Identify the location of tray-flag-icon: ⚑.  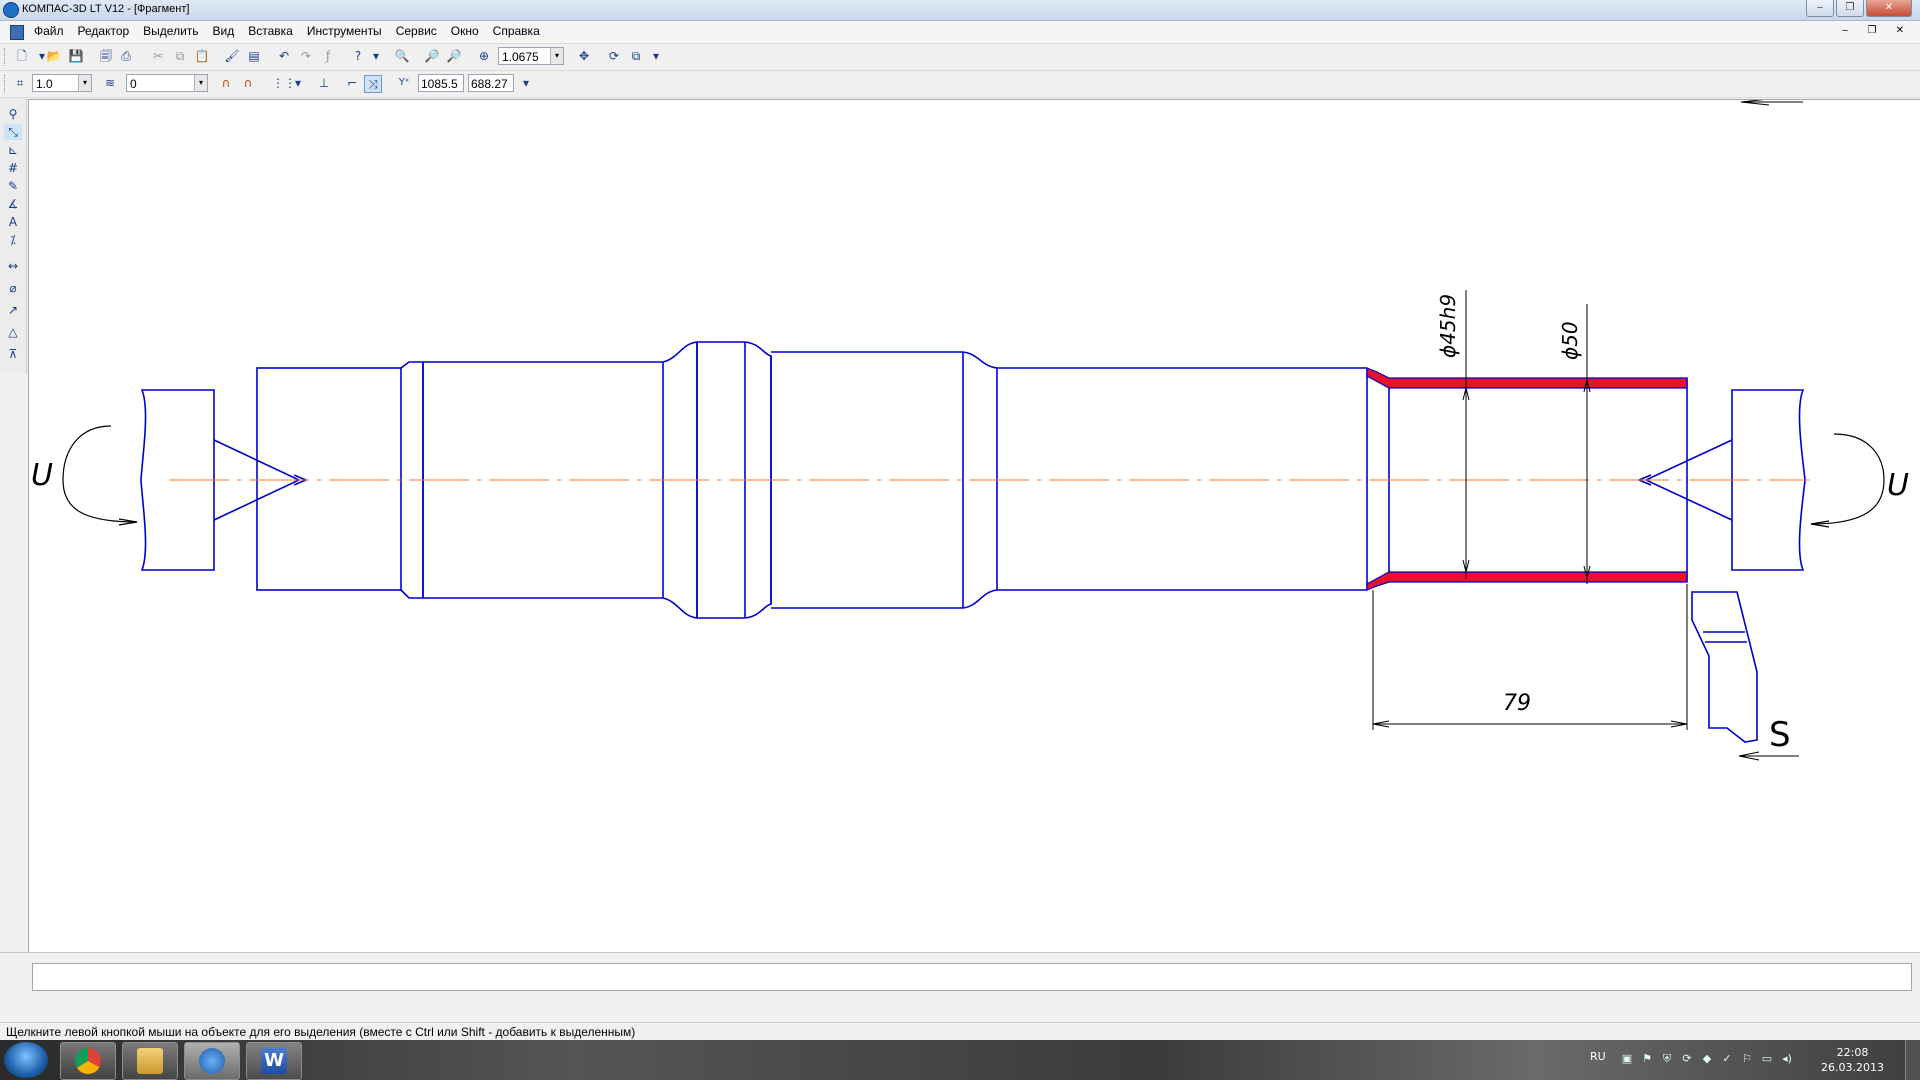
(1647, 1059).